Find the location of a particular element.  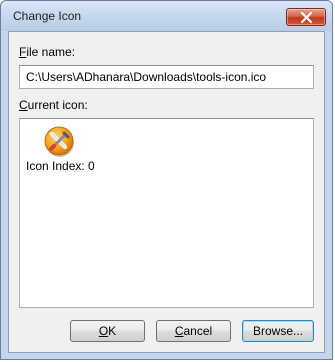

title-bar: Change Icon is located at coordinates (166, 16).